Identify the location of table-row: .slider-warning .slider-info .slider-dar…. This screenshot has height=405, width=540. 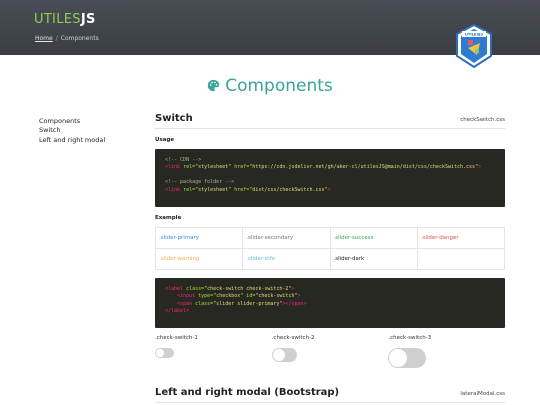
(330, 259).